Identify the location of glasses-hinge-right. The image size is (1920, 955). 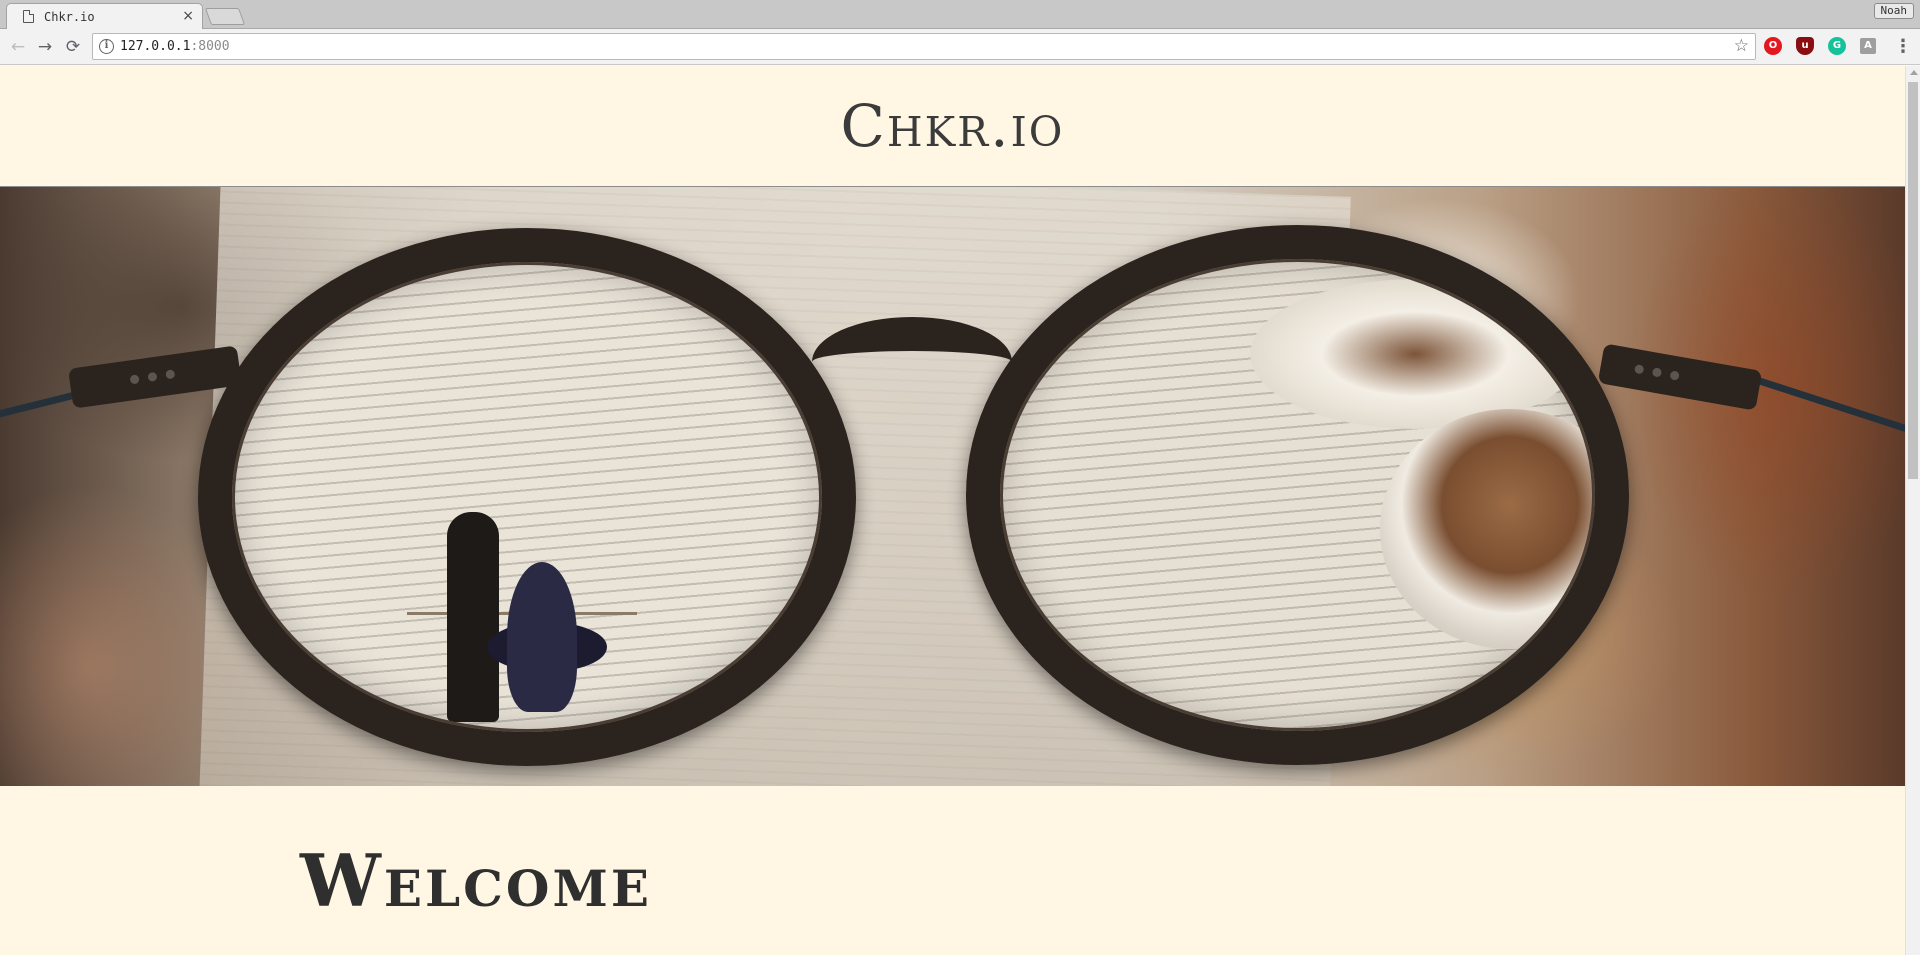
(1680, 377).